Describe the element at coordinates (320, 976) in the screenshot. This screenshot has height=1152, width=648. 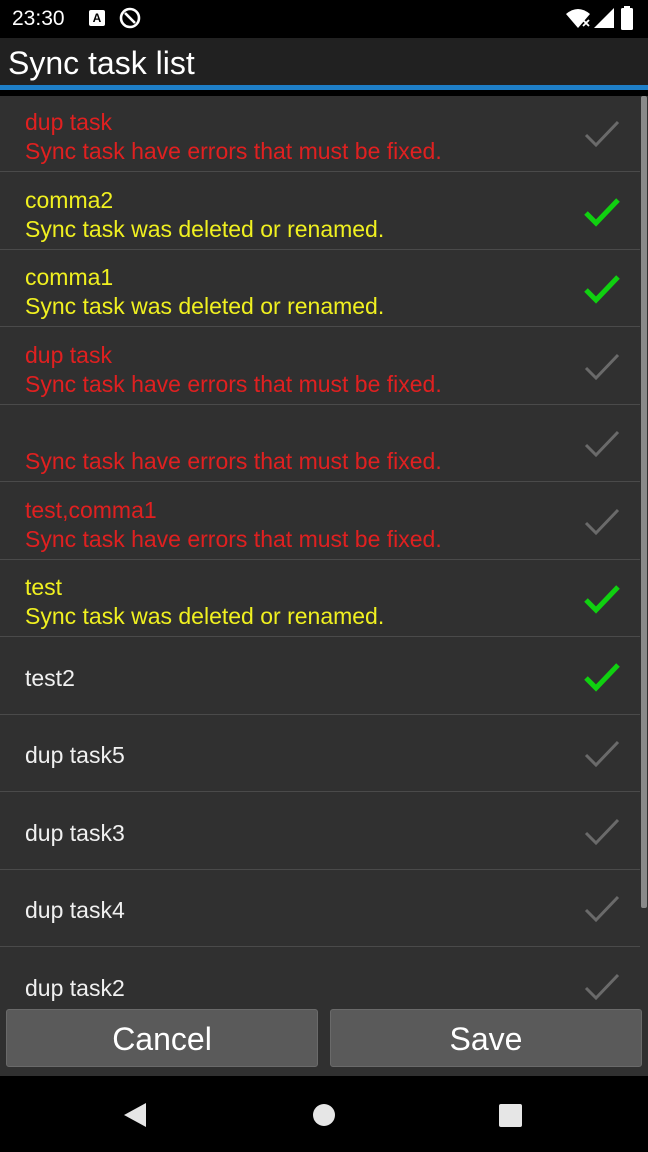
I see `task-list-item: dup task2` at that location.